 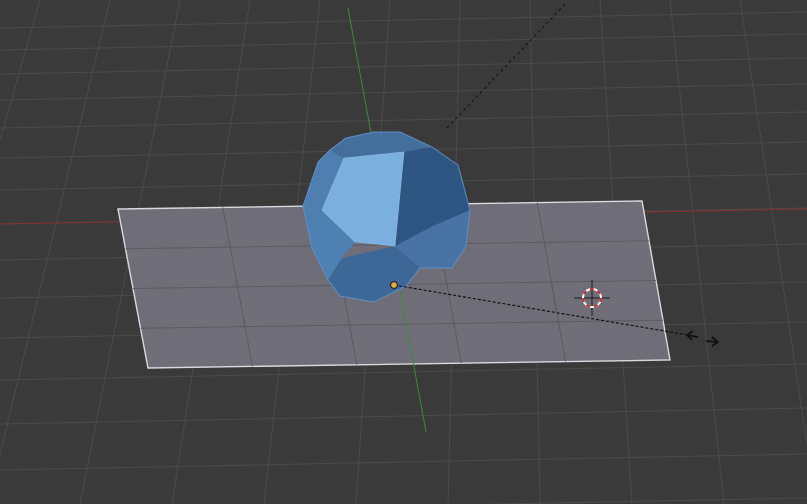 What do you see at coordinates (702, 338) in the screenshot?
I see `move-arrows-icon` at bounding box center [702, 338].